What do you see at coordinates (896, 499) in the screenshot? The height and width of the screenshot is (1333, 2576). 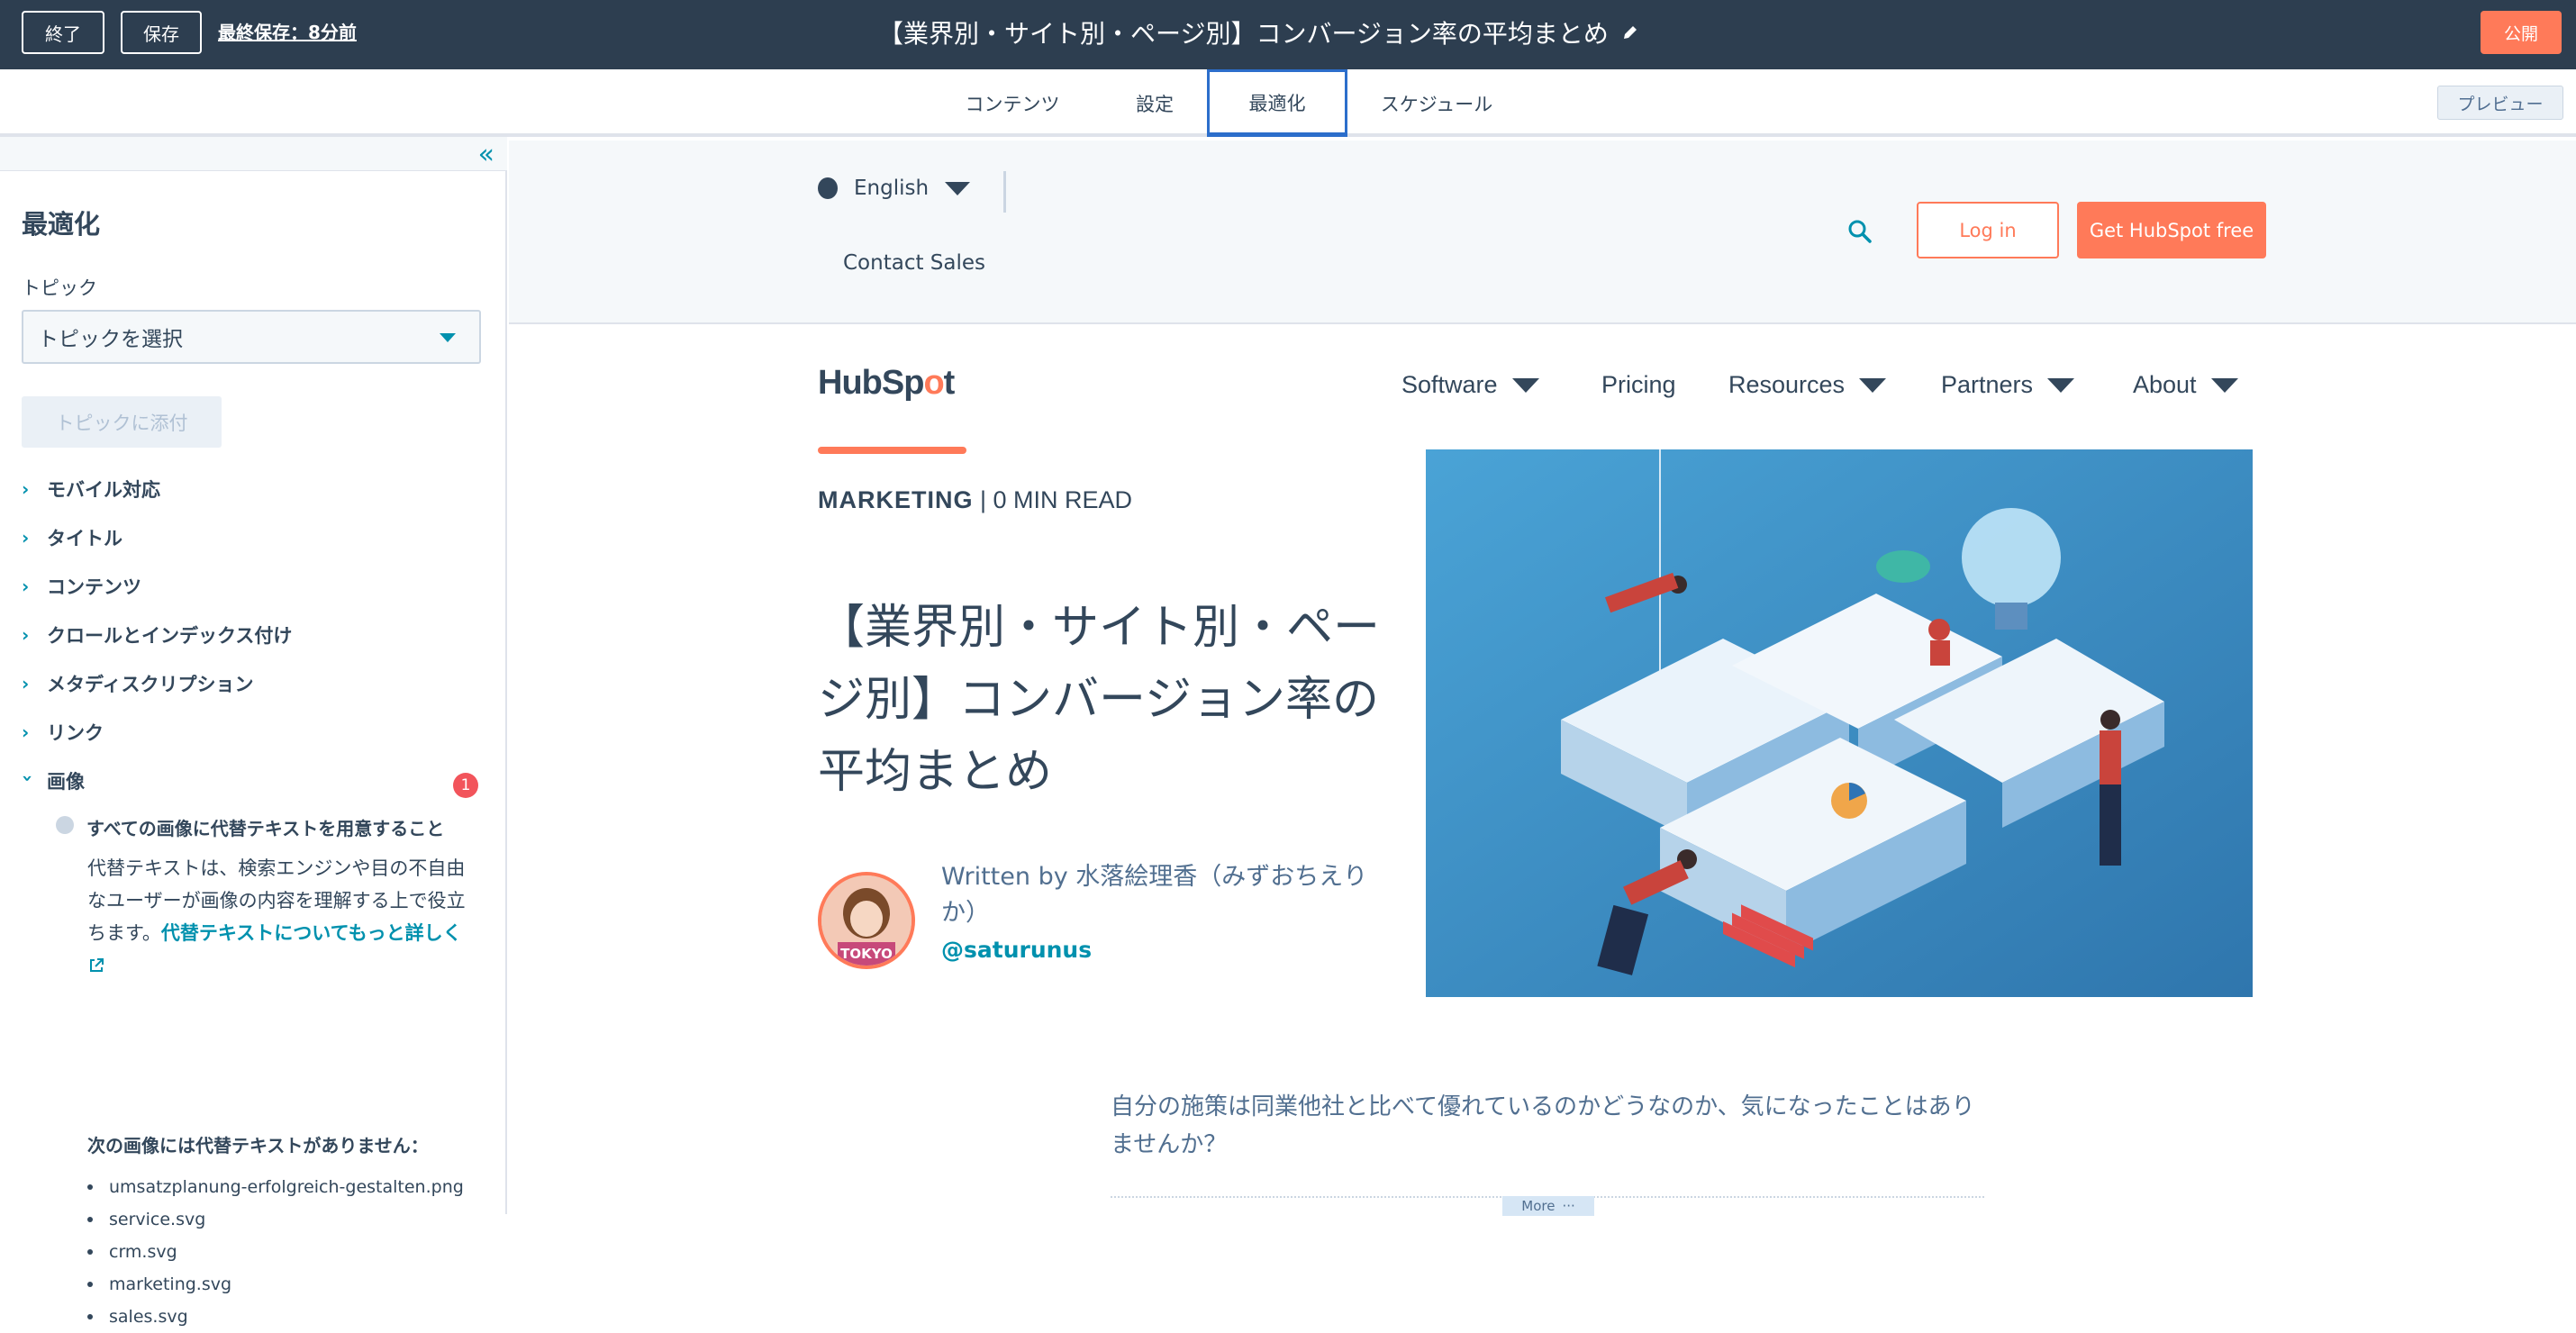 I see `article-category: MARKETING` at bounding box center [896, 499].